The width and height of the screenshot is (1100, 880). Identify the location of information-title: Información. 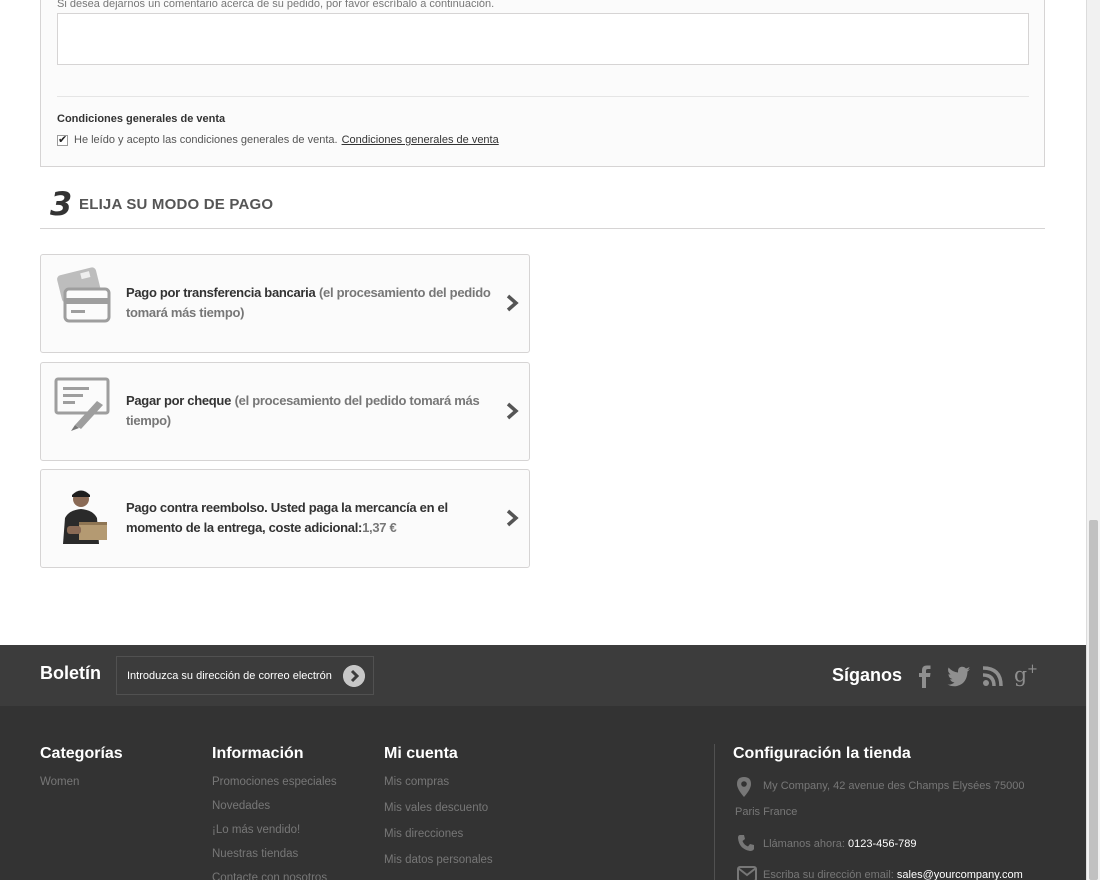
(258, 753).